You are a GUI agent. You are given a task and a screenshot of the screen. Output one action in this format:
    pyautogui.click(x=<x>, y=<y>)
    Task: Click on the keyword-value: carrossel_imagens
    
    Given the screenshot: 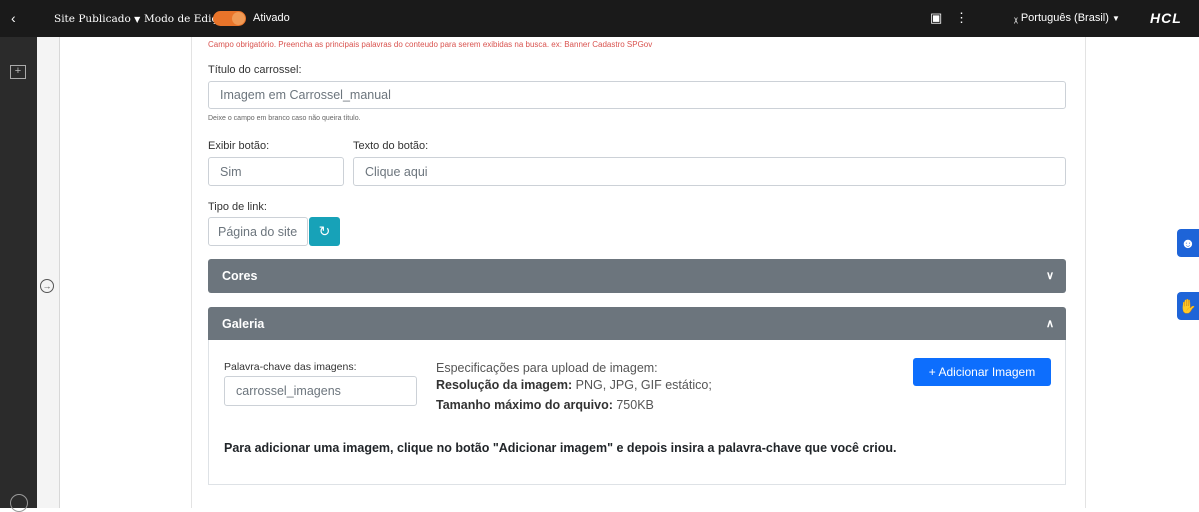 What is the action you would take?
    pyautogui.click(x=288, y=391)
    